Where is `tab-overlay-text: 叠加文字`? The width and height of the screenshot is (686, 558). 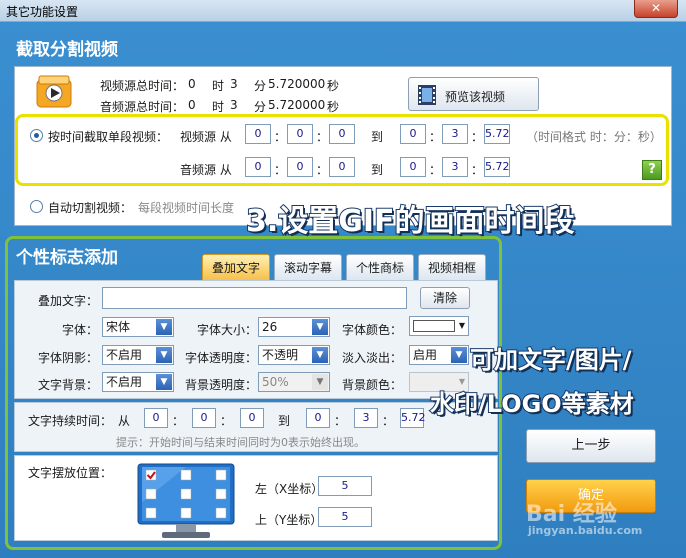
tab-overlay-text: 叠加文字 is located at coordinates (236, 267).